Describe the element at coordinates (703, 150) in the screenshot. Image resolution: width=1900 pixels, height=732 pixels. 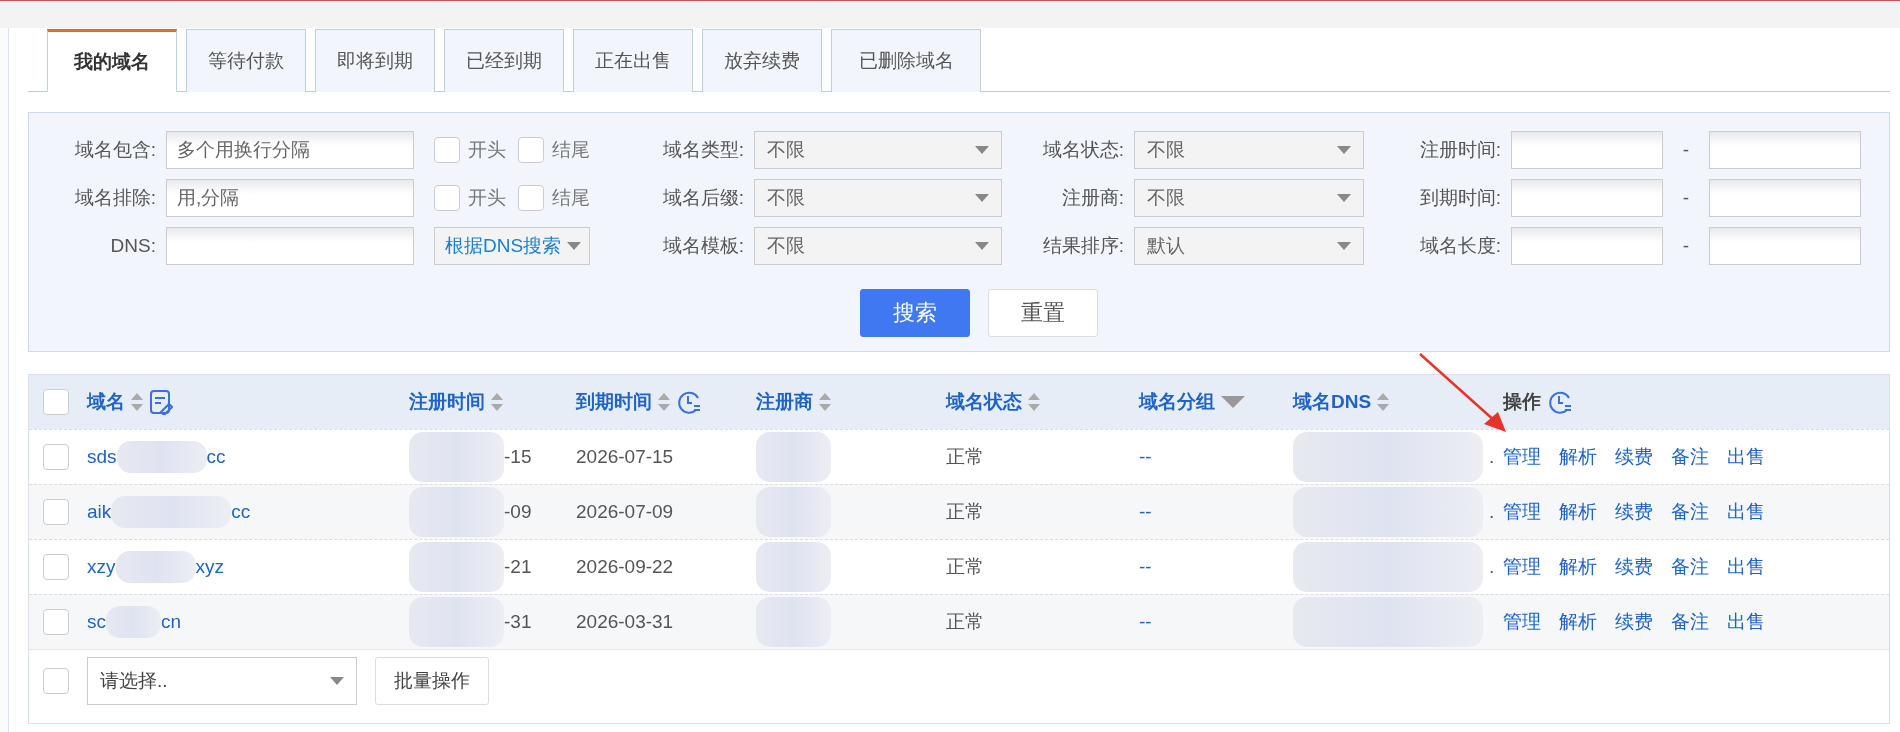
I see `field-label: 域名类型:` at that location.